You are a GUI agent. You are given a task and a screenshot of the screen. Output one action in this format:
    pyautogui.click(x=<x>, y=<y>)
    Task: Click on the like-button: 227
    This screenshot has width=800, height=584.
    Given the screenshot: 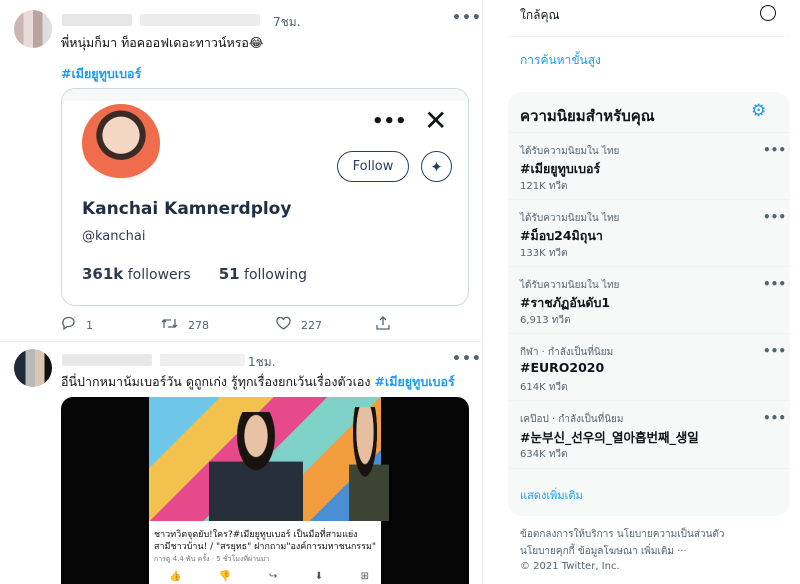 What is the action you would take?
    pyautogui.click(x=326, y=325)
    